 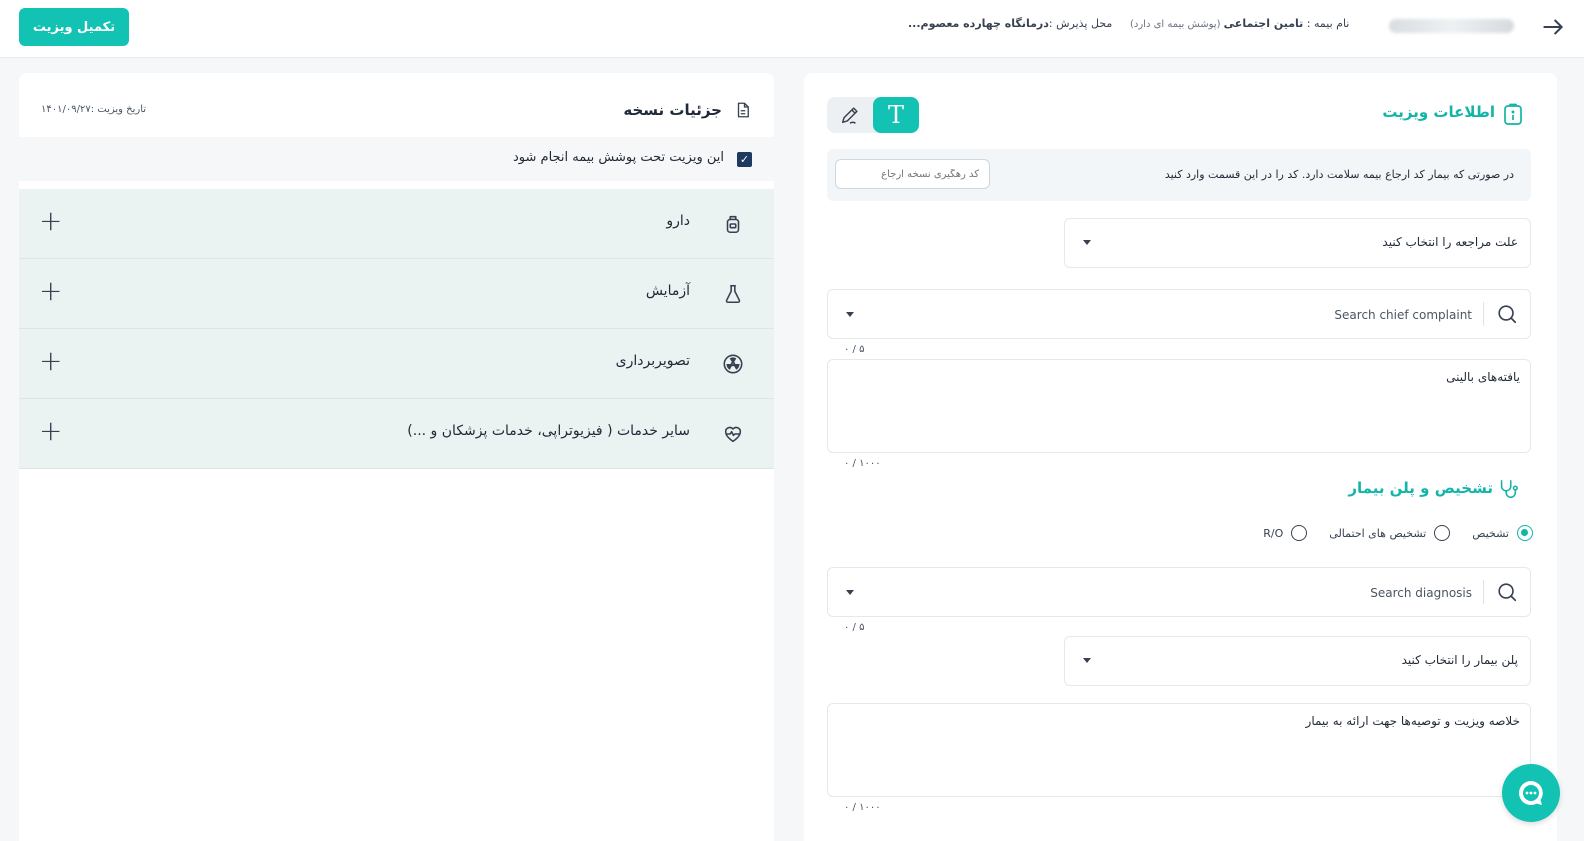 What do you see at coordinates (1262, 315) in the screenshot?
I see `chief-complaint-input` at bounding box center [1262, 315].